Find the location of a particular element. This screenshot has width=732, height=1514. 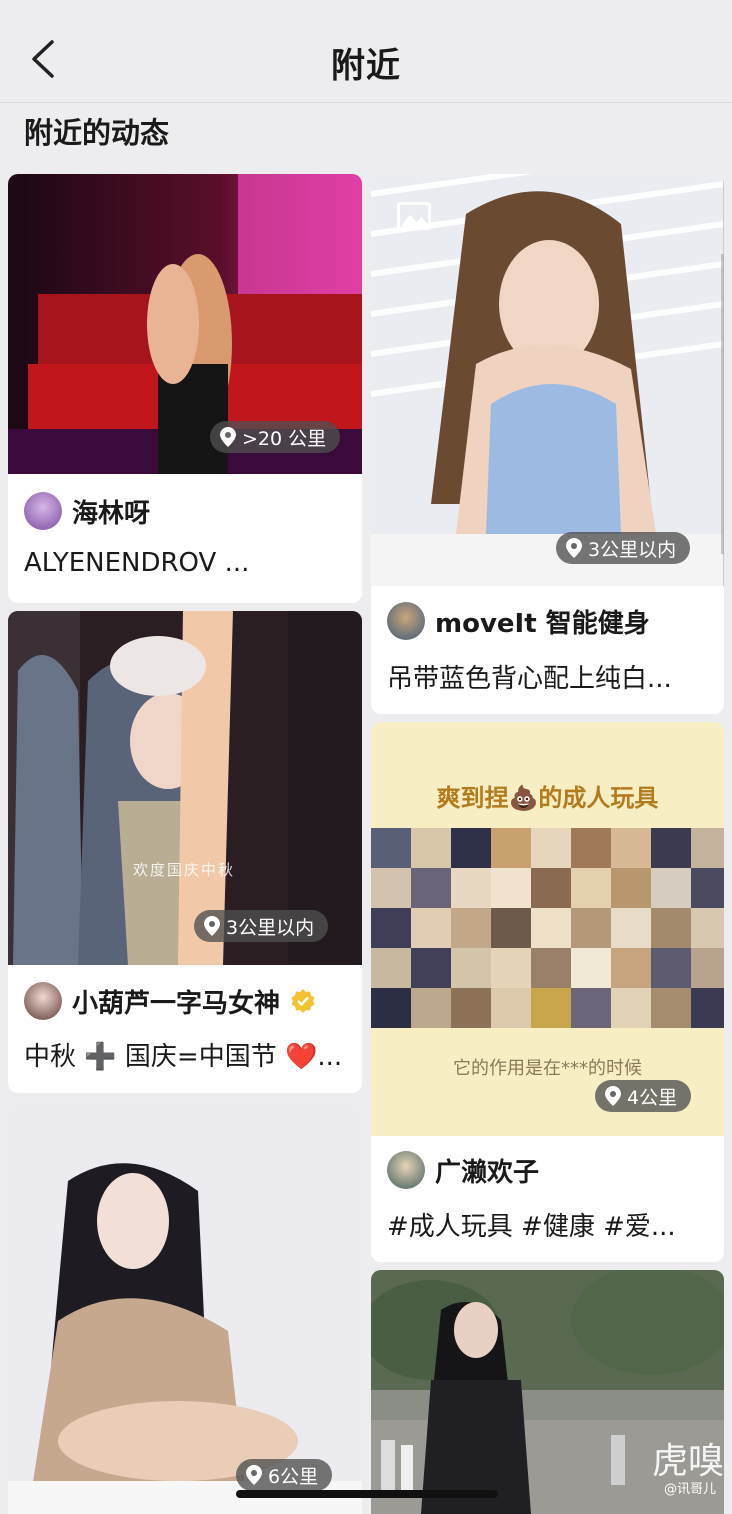

distance-text: 4公里 is located at coordinates (652, 1097).